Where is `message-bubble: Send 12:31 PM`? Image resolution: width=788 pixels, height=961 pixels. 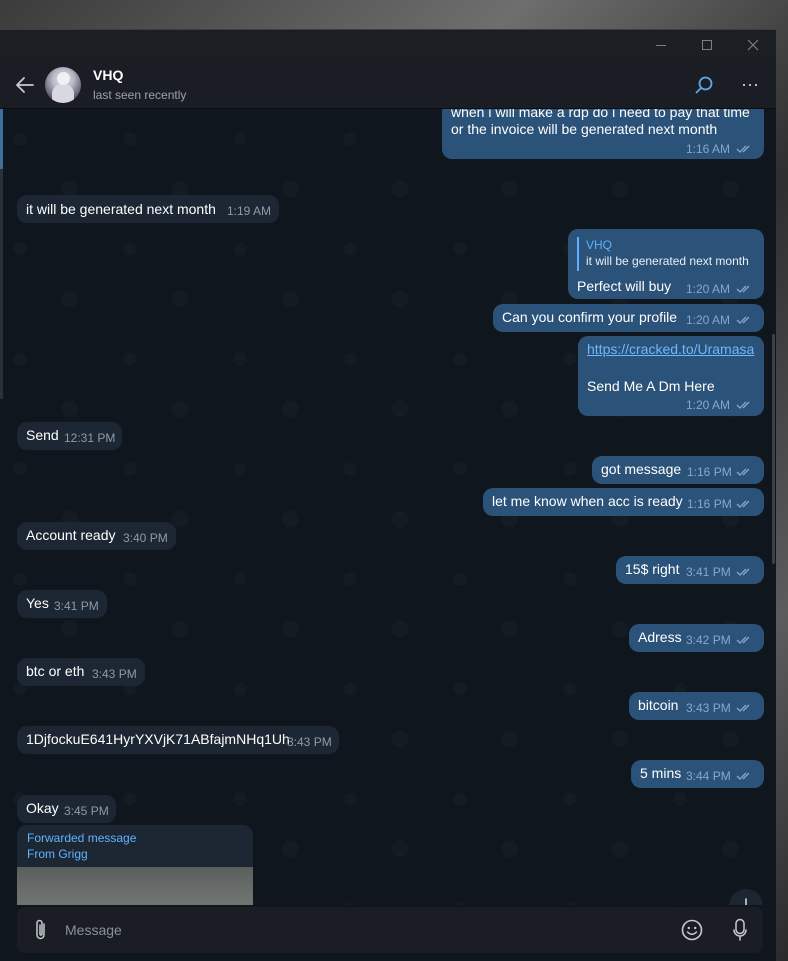 message-bubble: Send 12:31 PM is located at coordinates (69, 436).